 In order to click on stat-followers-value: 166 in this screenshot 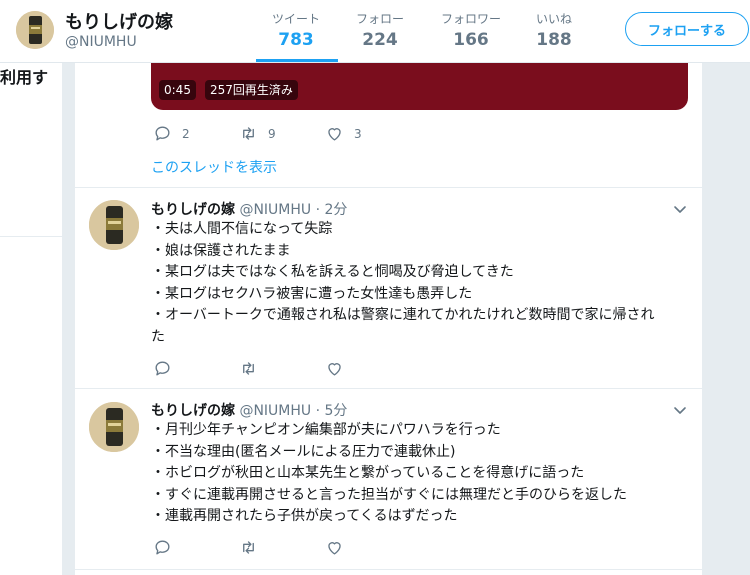, I will do `click(471, 40)`.